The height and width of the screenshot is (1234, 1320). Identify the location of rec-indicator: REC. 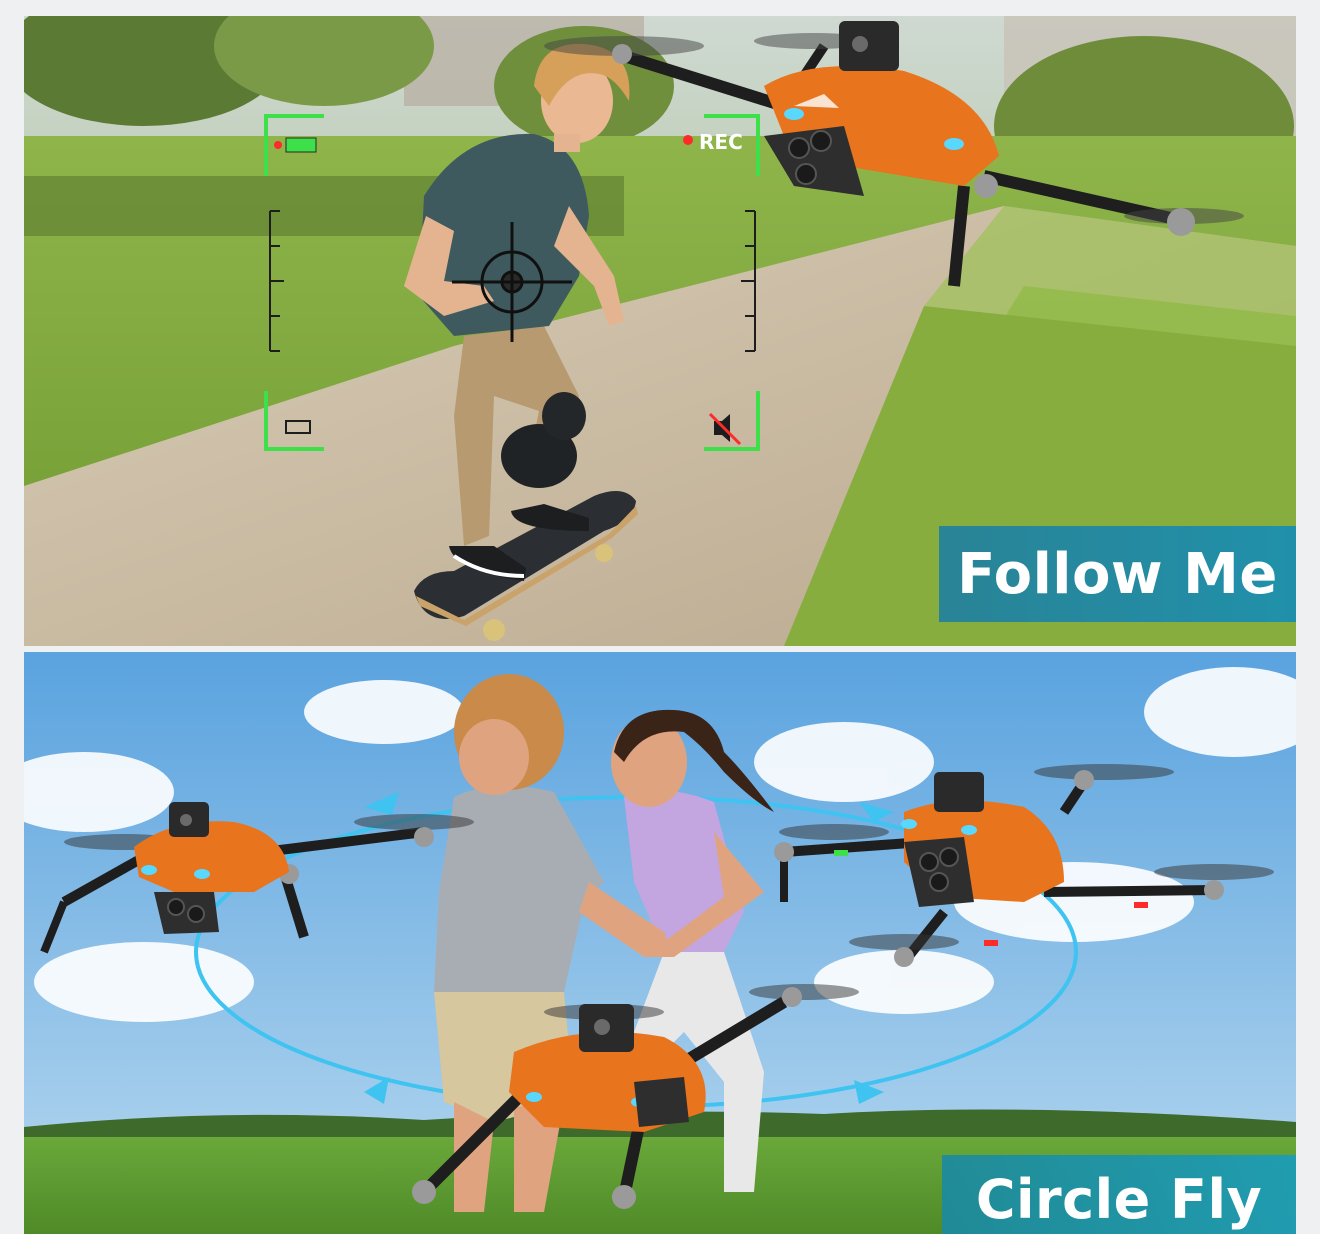
(721, 142).